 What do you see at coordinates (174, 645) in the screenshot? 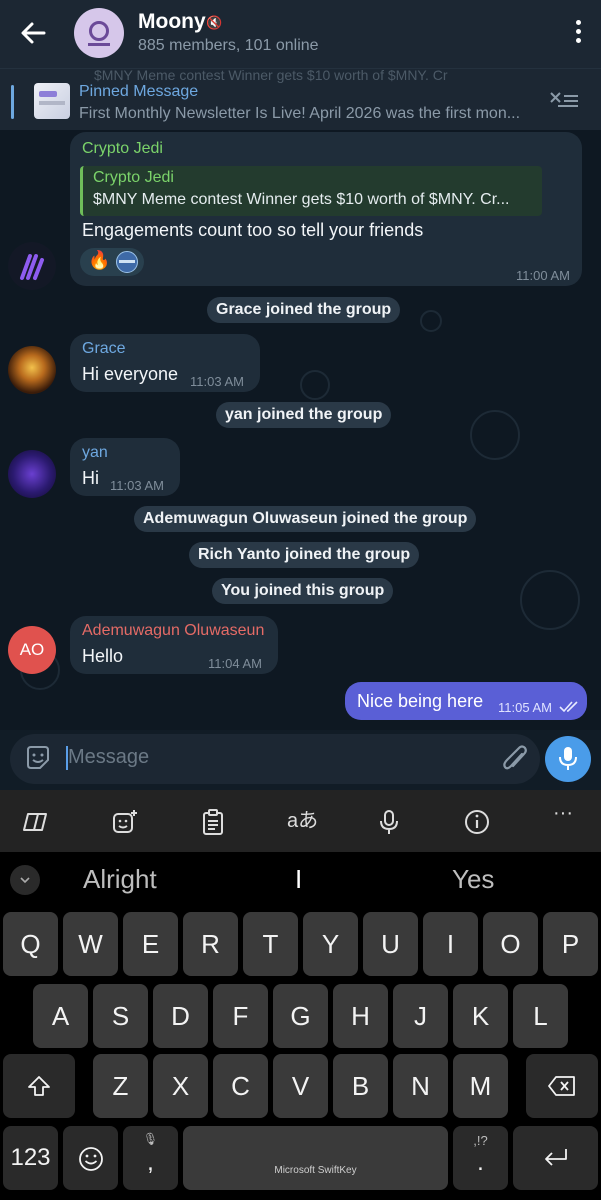
I see `message-bubble: Ademuwagun Oluwaseun Hello 11:04 AM` at bounding box center [174, 645].